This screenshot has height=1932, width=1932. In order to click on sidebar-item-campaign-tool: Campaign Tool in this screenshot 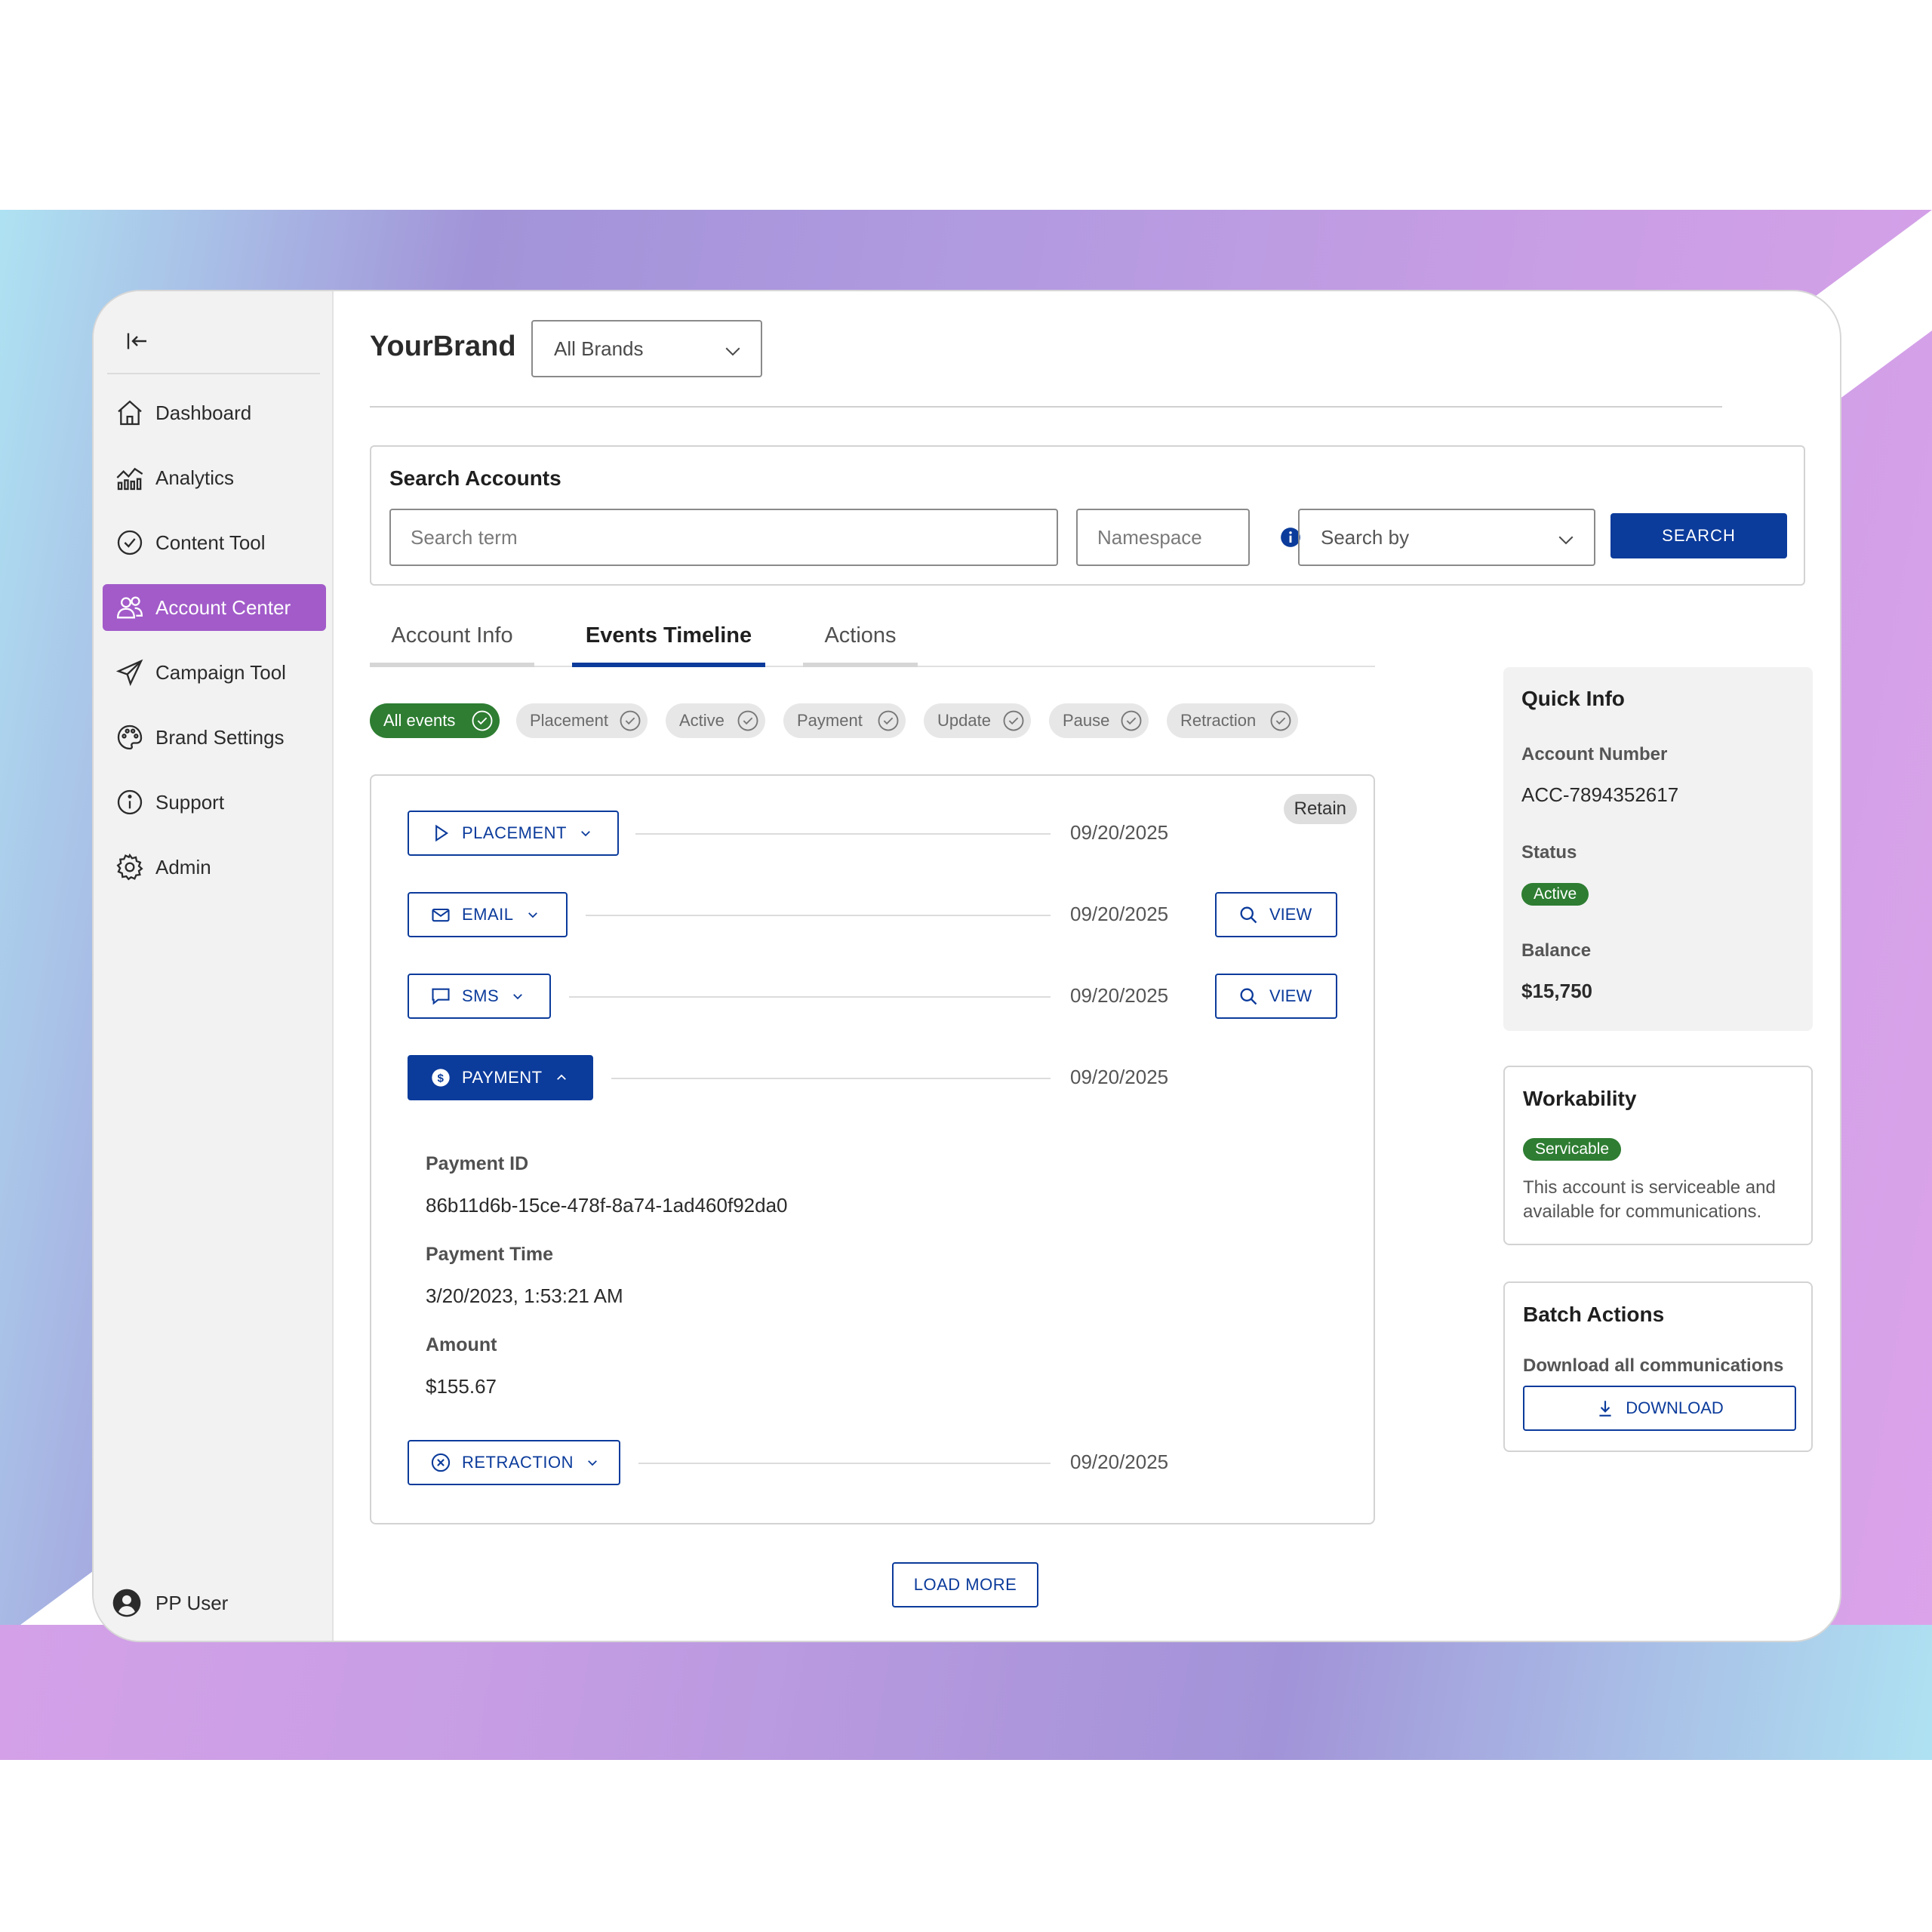, I will do `click(214, 672)`.